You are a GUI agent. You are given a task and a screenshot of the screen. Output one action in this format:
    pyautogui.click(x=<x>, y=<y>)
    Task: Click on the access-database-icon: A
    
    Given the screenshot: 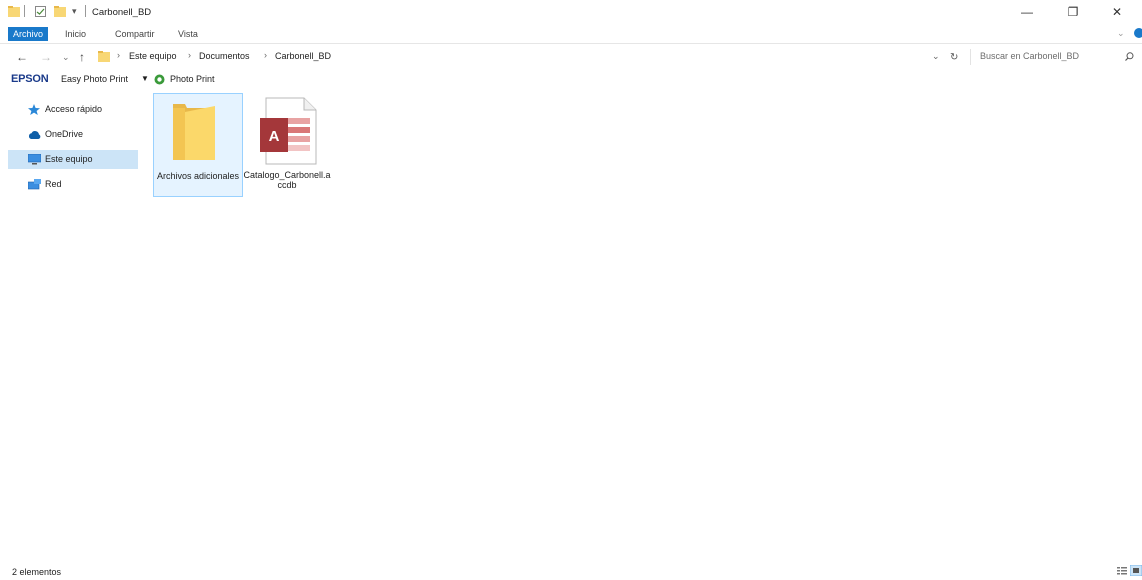 What is the action you would take?
    pyautogui.click(x=288, y=131)
    